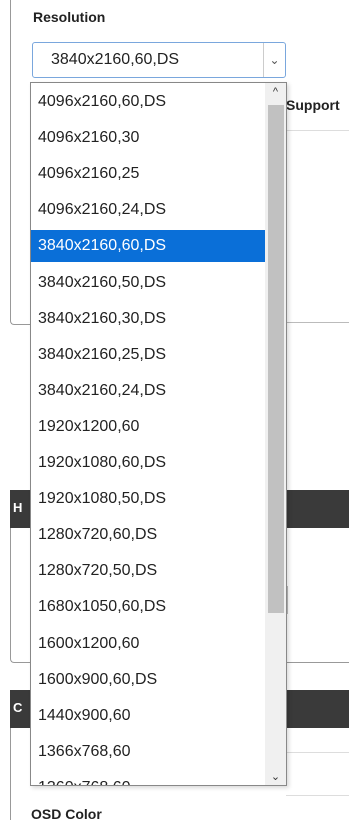  I want to click on dropdown-option: 1360x768,60, so click(148, 778).